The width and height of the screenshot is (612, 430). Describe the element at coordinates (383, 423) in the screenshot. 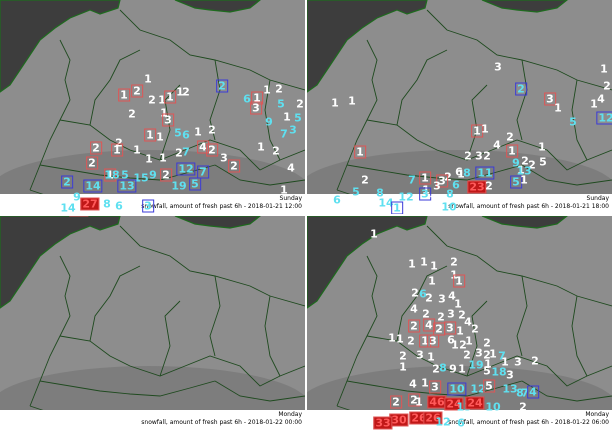

I see `snowfall-value: 33` at that location.